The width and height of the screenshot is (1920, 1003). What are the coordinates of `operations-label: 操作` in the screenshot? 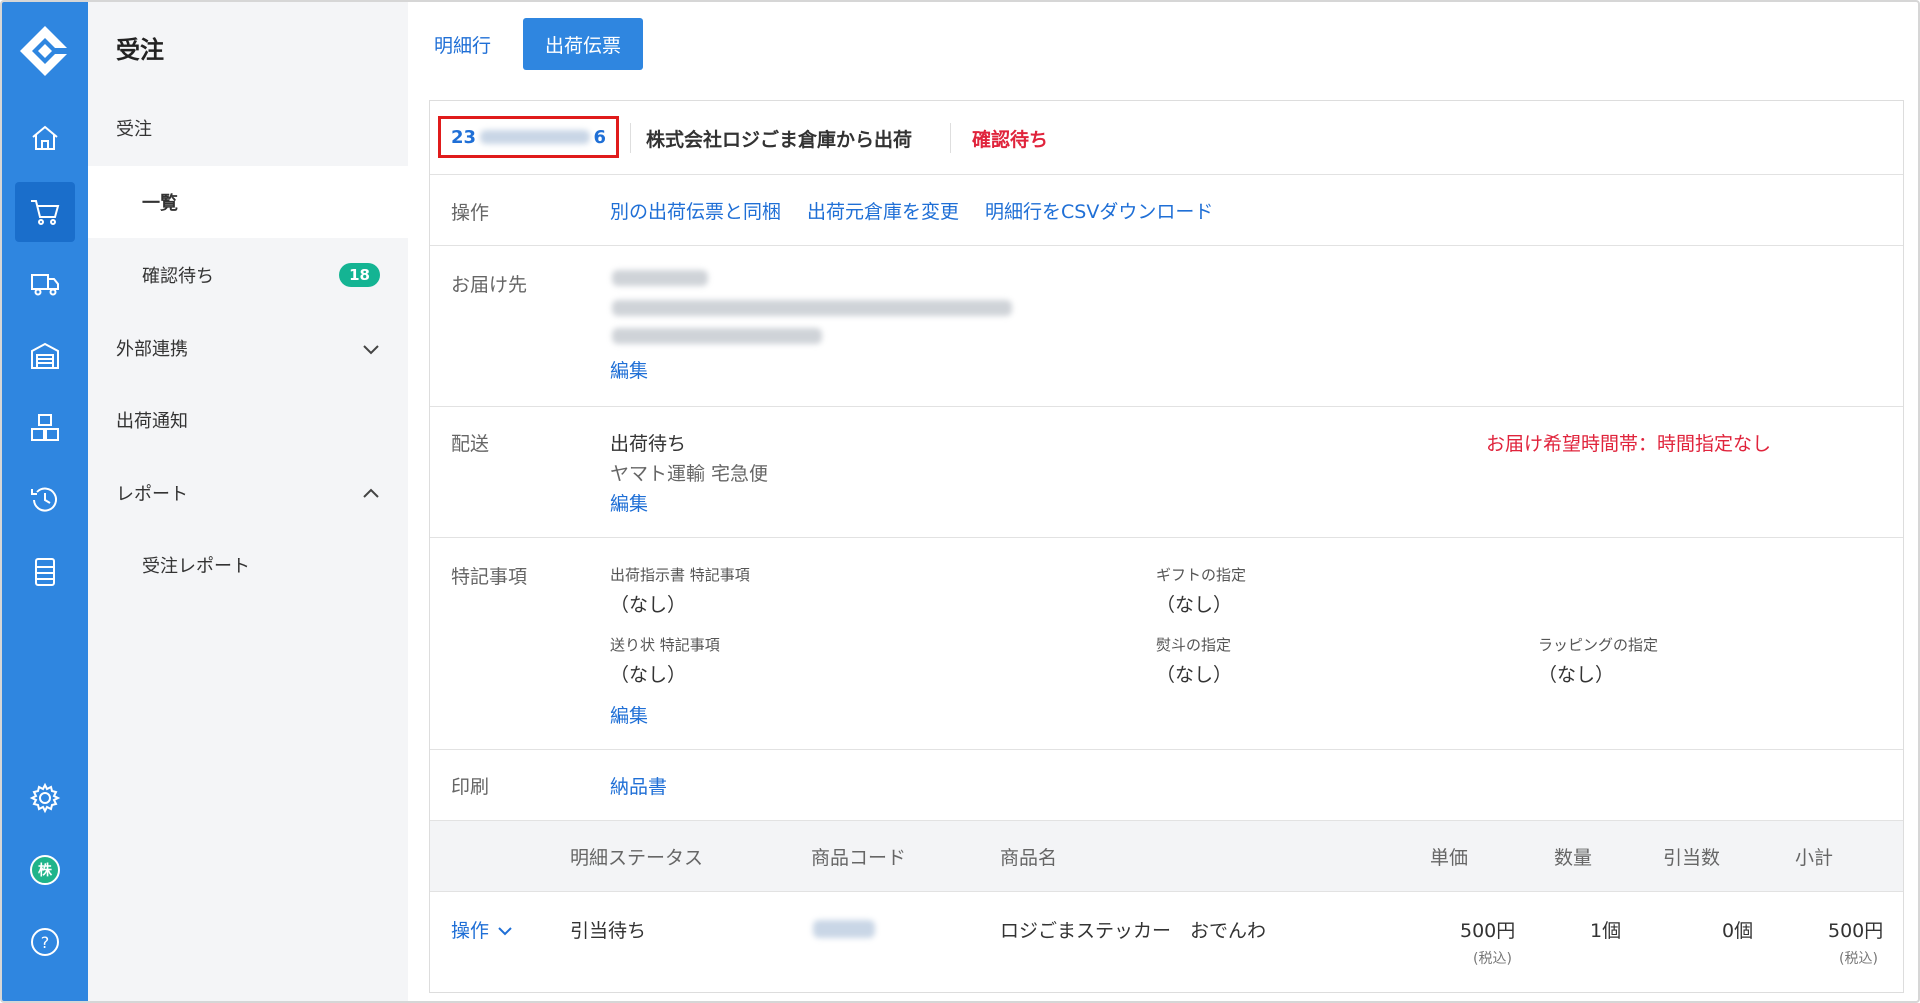 It's located at (470, 213).